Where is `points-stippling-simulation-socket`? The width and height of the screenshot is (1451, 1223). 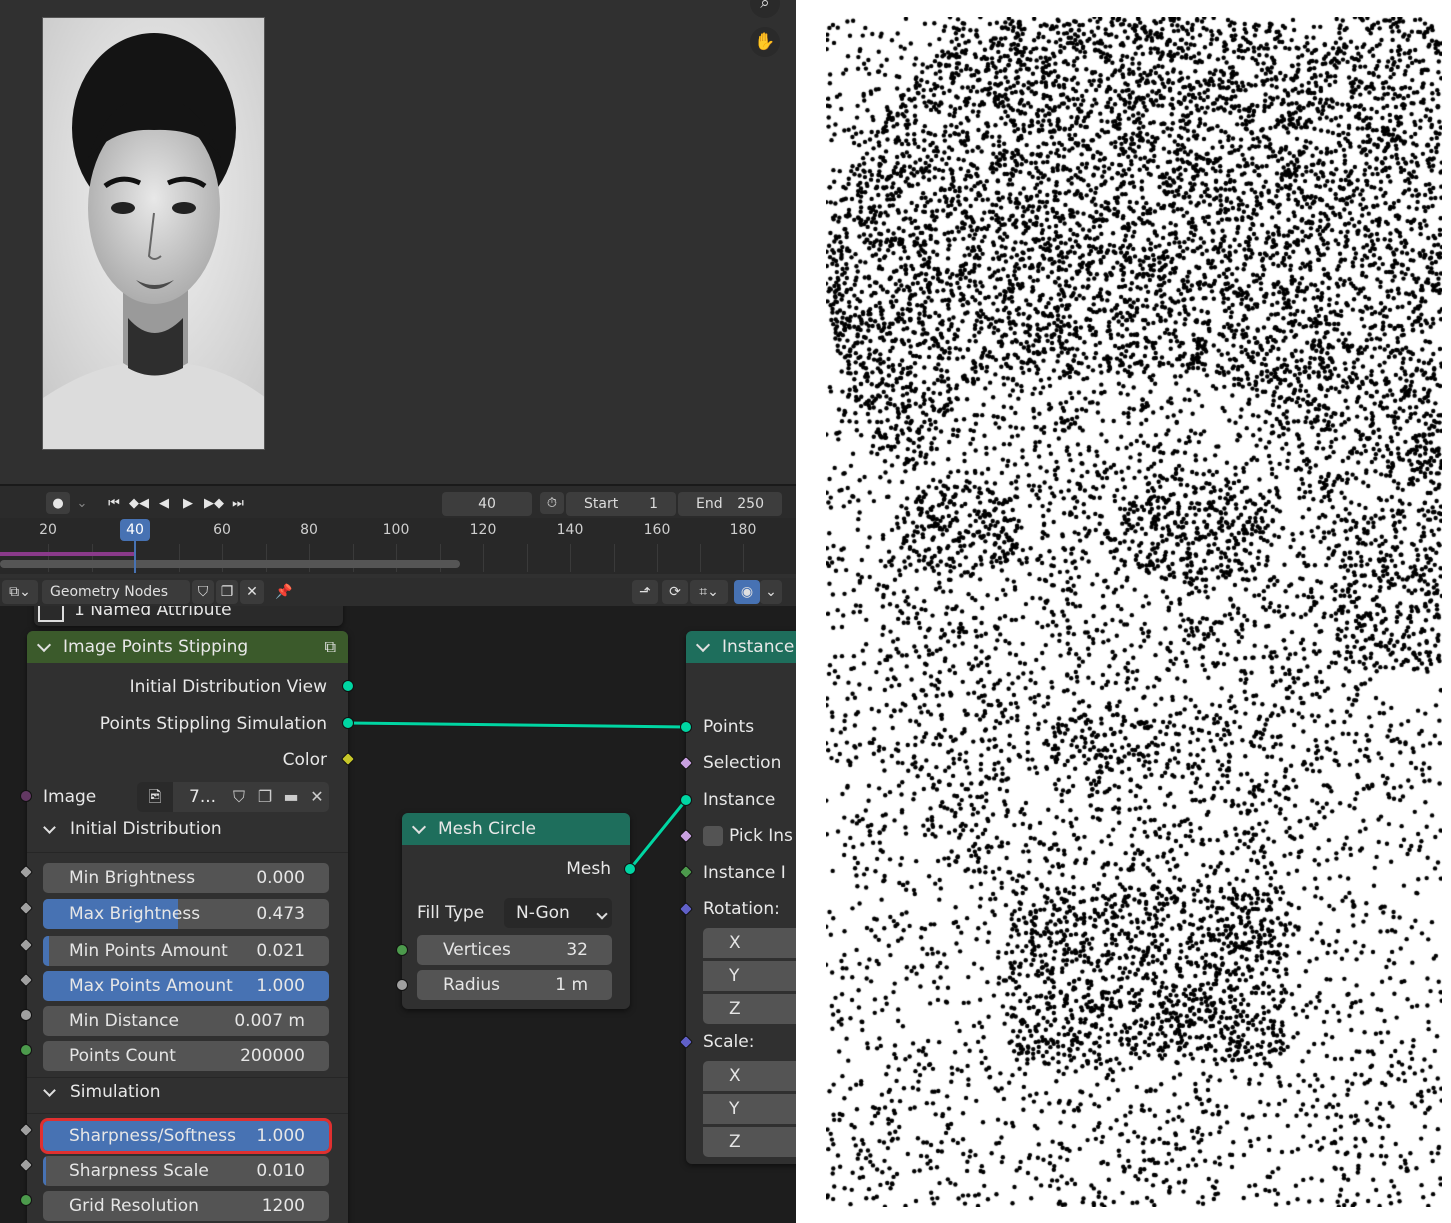 points-stippling-simulation-socket is located at coordinates (348, 723).